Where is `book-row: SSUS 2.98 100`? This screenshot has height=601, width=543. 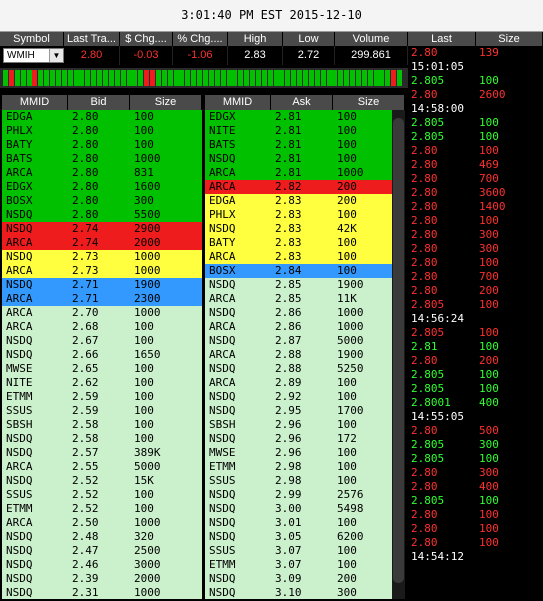
book-row: SSUS 2.98 100 is located at coordinates (305, 481).